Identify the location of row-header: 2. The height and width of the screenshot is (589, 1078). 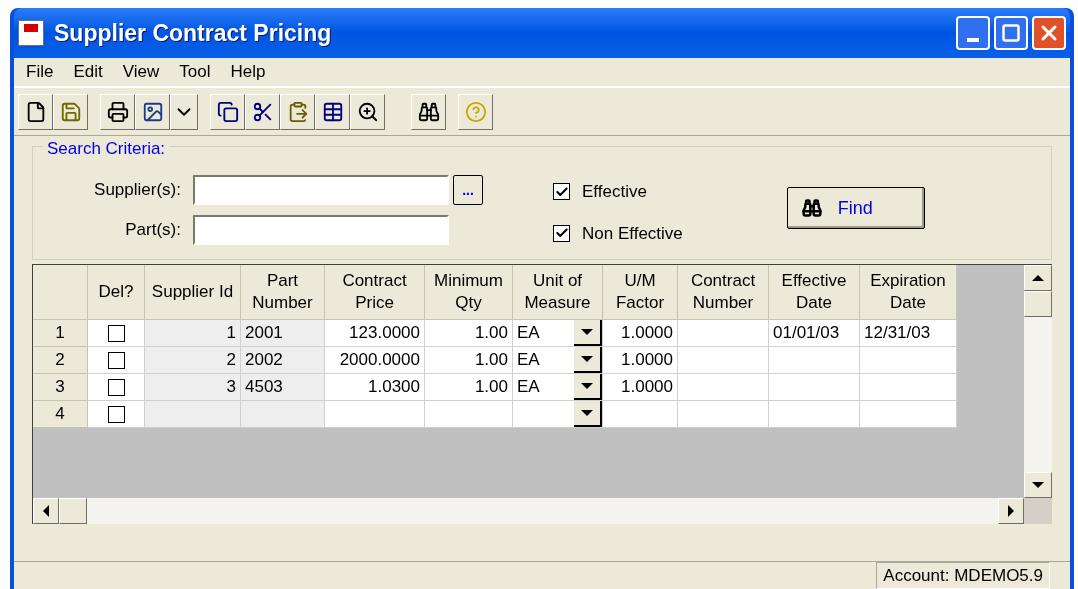
(60, 360).